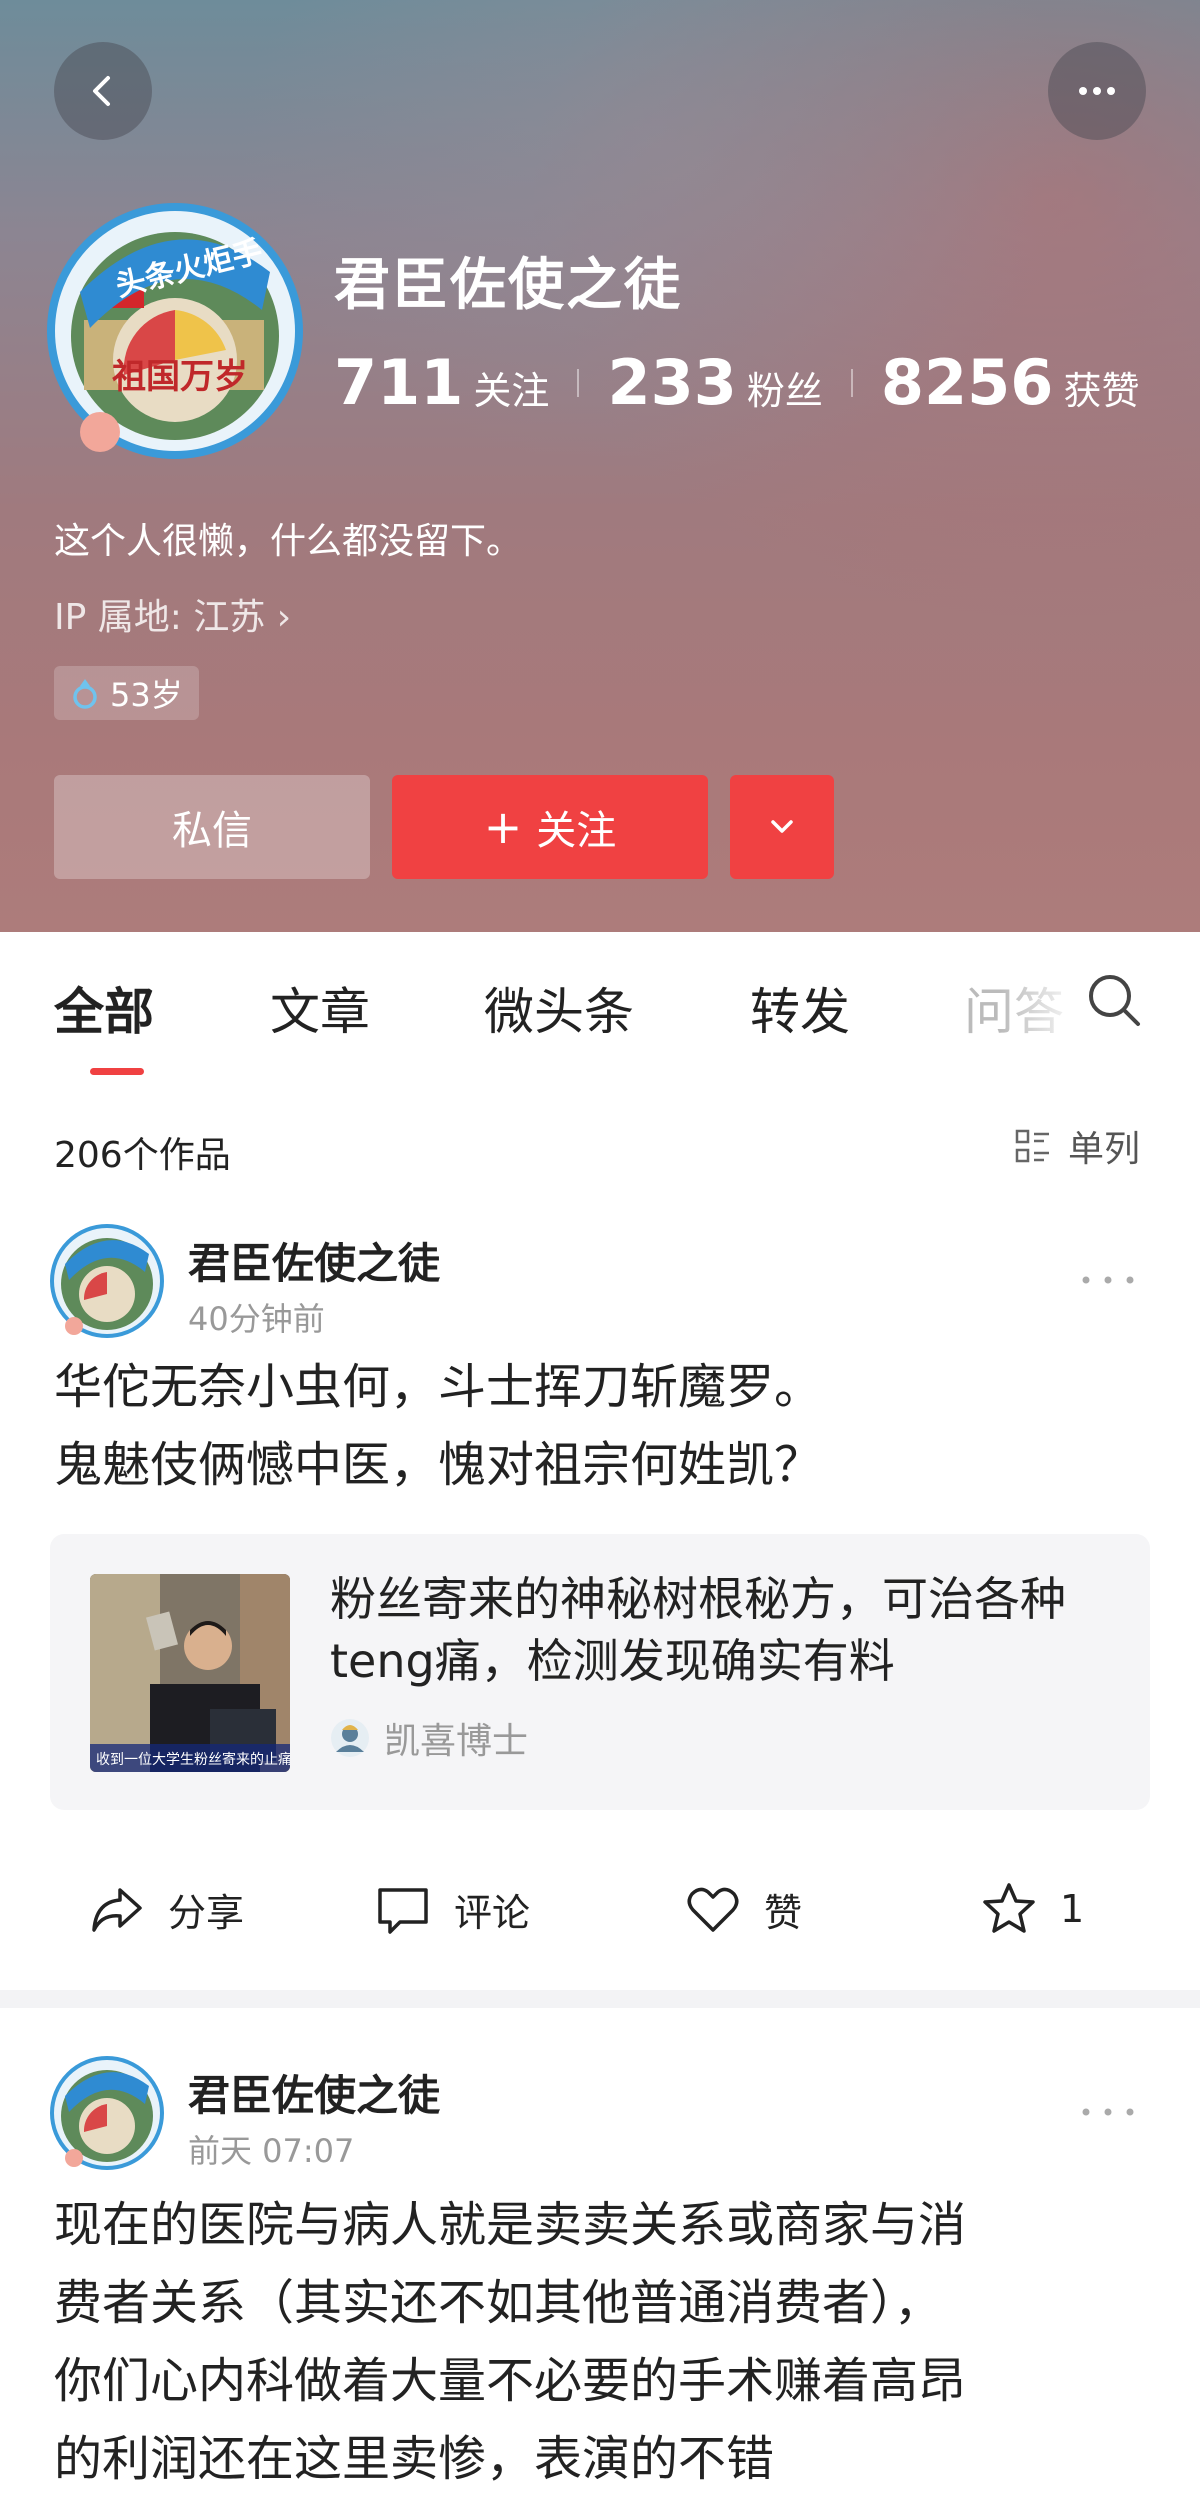 Image resolution: width=1200 pixels, height=2505 pixels. What do you see at coordinates (600, 1144) in the screenshot?
I see `works-bar: 206个作品 单列` at bounding box center [600, 1144].